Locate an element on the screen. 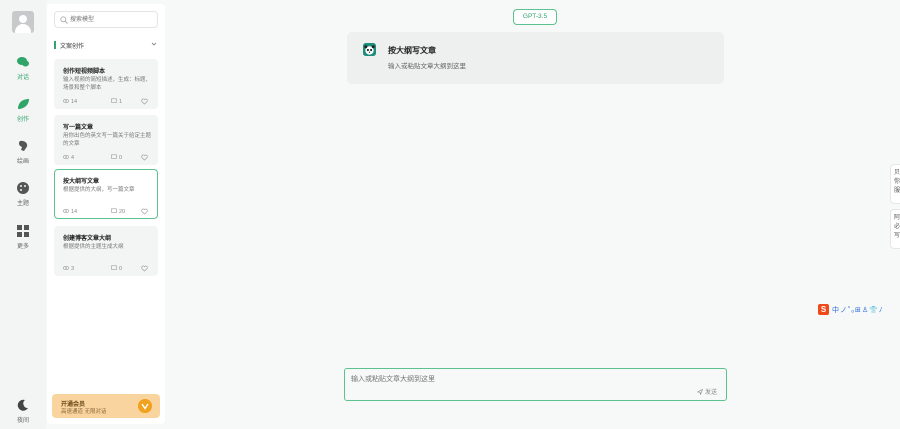 The height and width of the screenshot is (429, 900). rail-label-more: 更多 is located at coordinates (22, 247).